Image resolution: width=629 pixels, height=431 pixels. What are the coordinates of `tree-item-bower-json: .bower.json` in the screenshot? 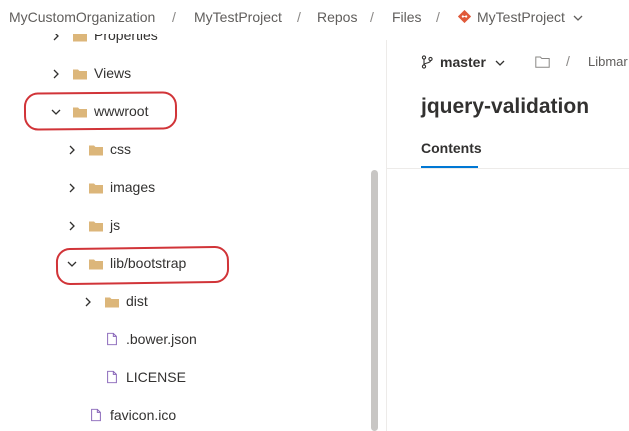 It's located at (190, 340).